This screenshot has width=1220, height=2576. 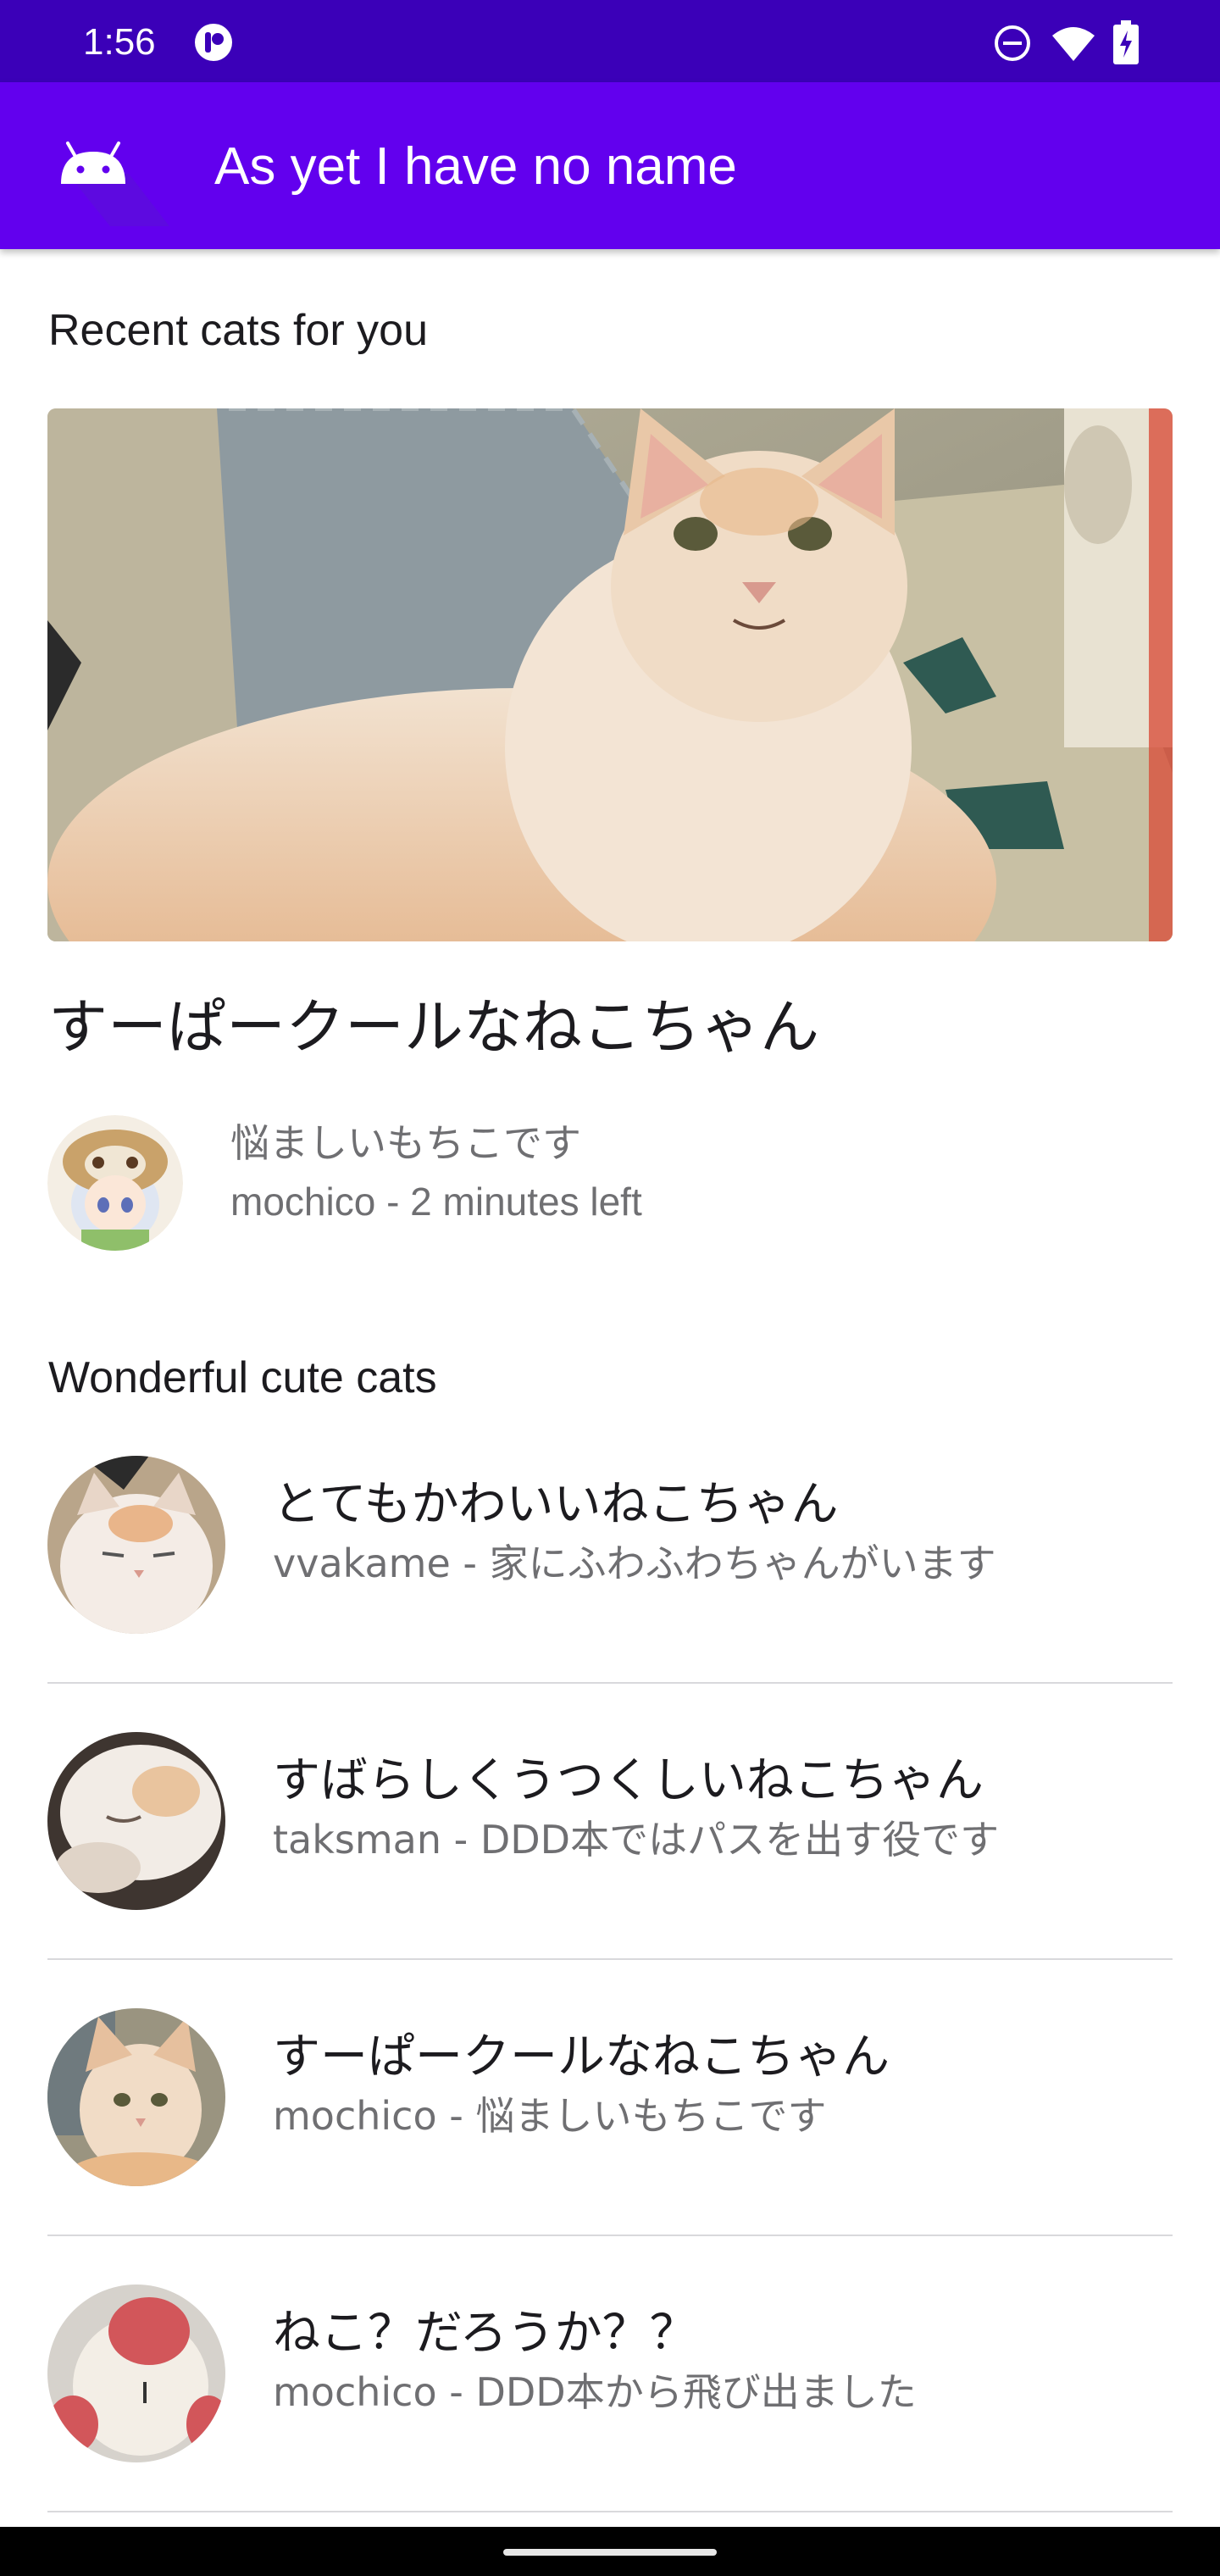 I want to click on app-title: As yet I have no name, so click(x=475, y=166).